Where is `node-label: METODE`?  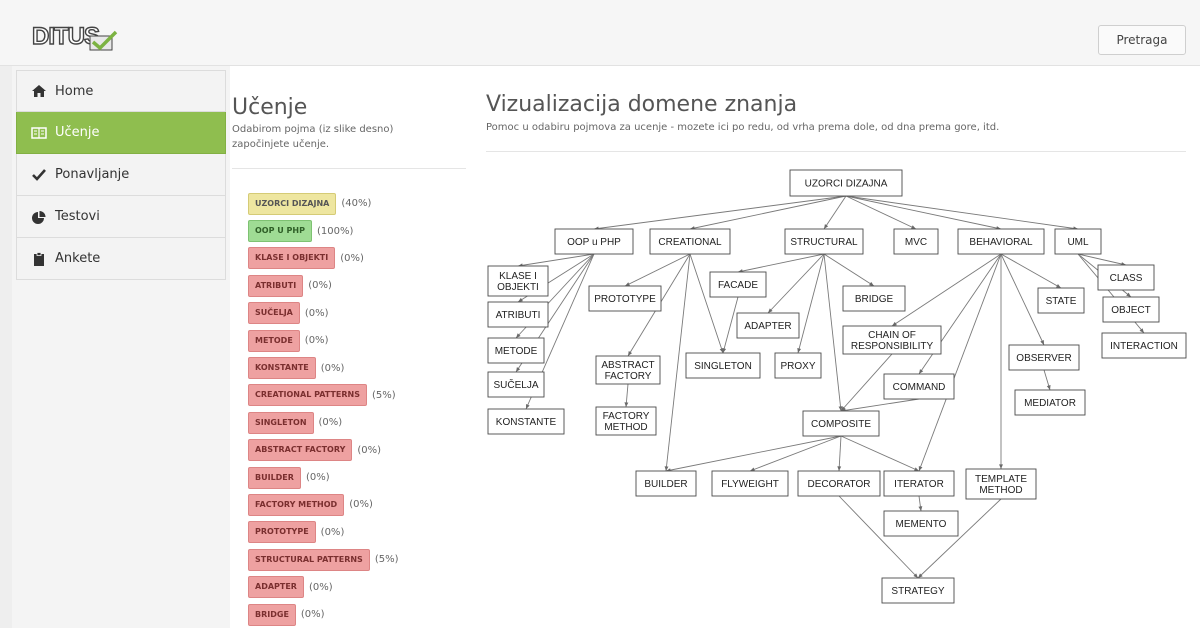 node-label: METODE is located at coordinates (516, 351).